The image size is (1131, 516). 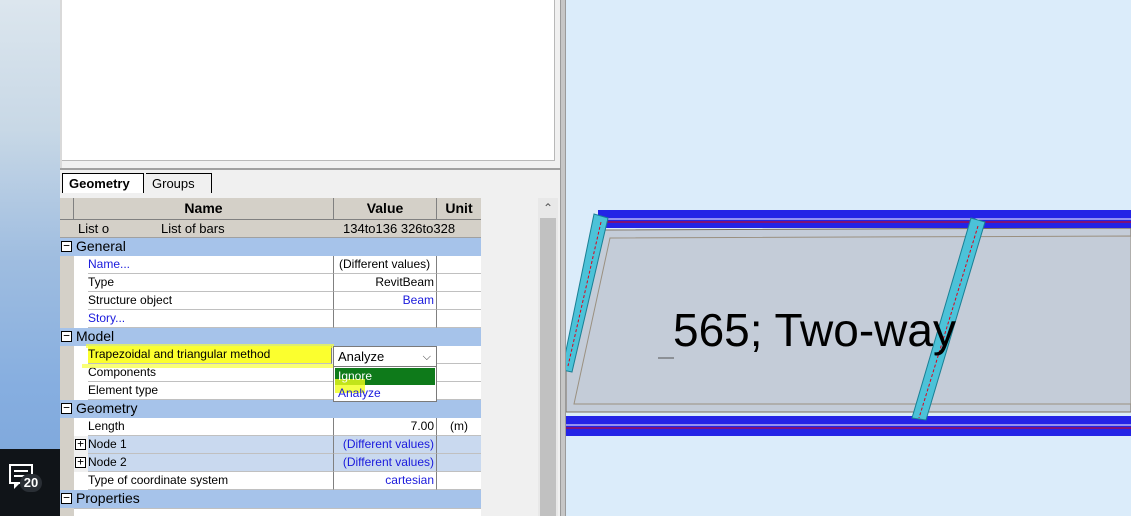 I want to click on scroll-thumb, so click(x=548, y=367).